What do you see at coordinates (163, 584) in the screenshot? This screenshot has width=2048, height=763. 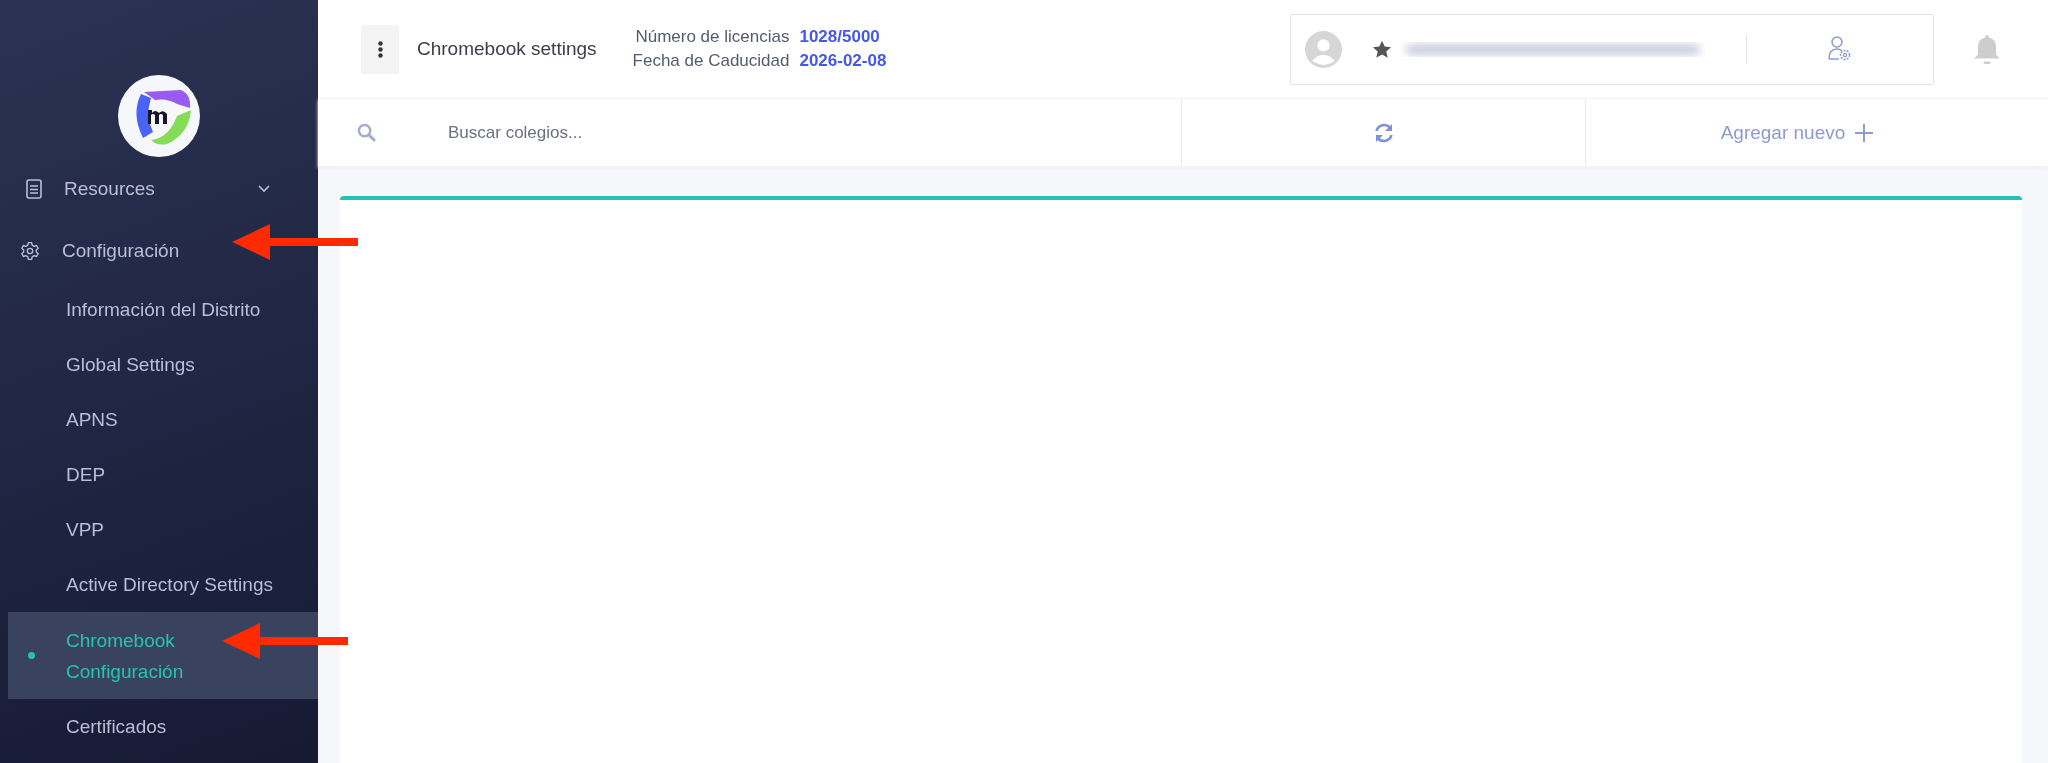 I see `sidebar-item: Active Directory Settings` at bounding box center [163, 584].